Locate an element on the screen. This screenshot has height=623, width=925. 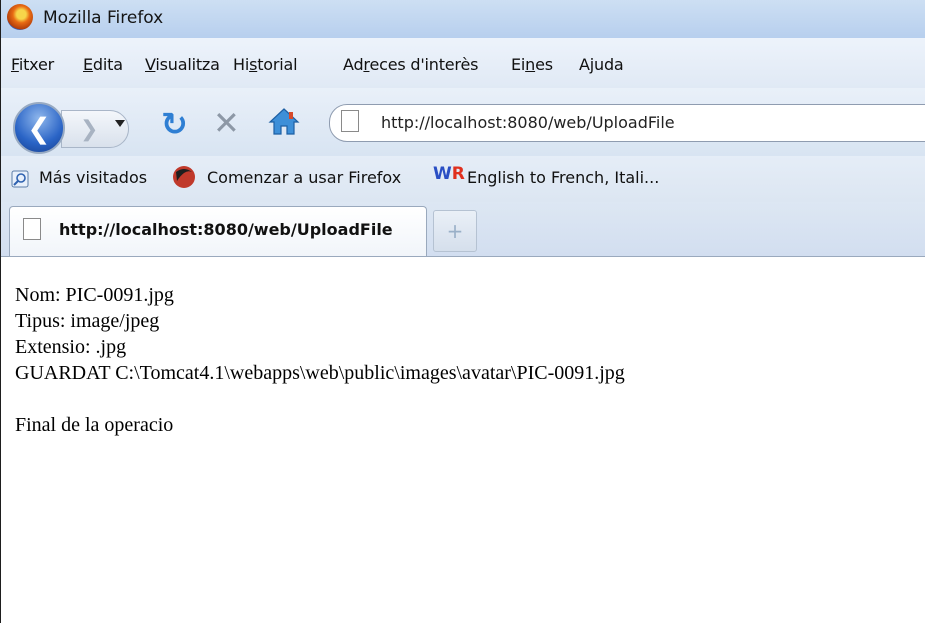
window-title: Mozilla Firefox is located at coordinates (103, 18).